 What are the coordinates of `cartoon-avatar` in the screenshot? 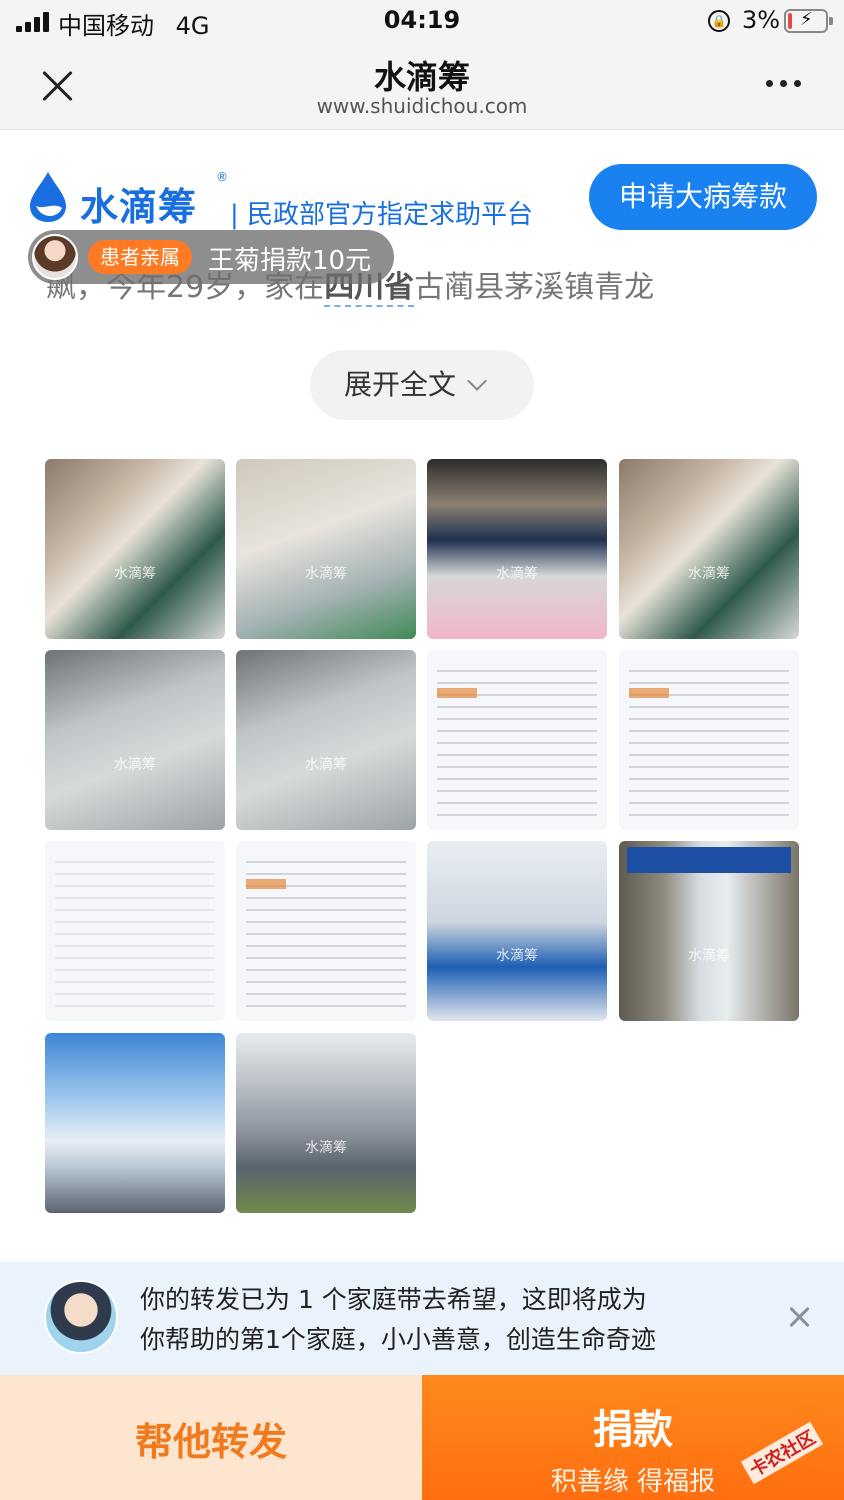 It's located at (81, 1317).